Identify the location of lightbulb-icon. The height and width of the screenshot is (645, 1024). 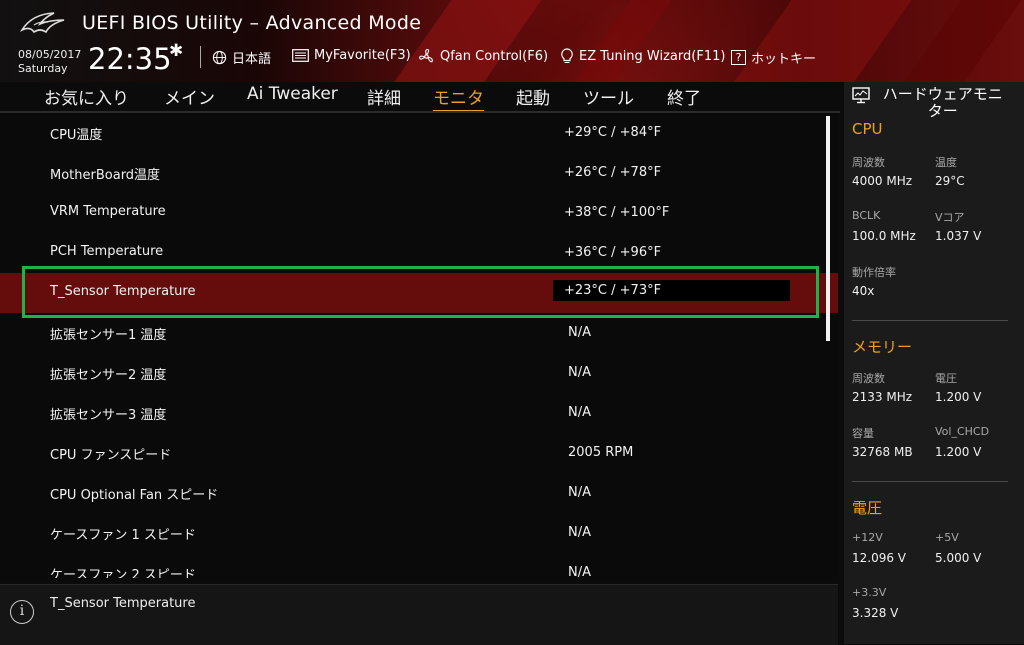
(567, 55).